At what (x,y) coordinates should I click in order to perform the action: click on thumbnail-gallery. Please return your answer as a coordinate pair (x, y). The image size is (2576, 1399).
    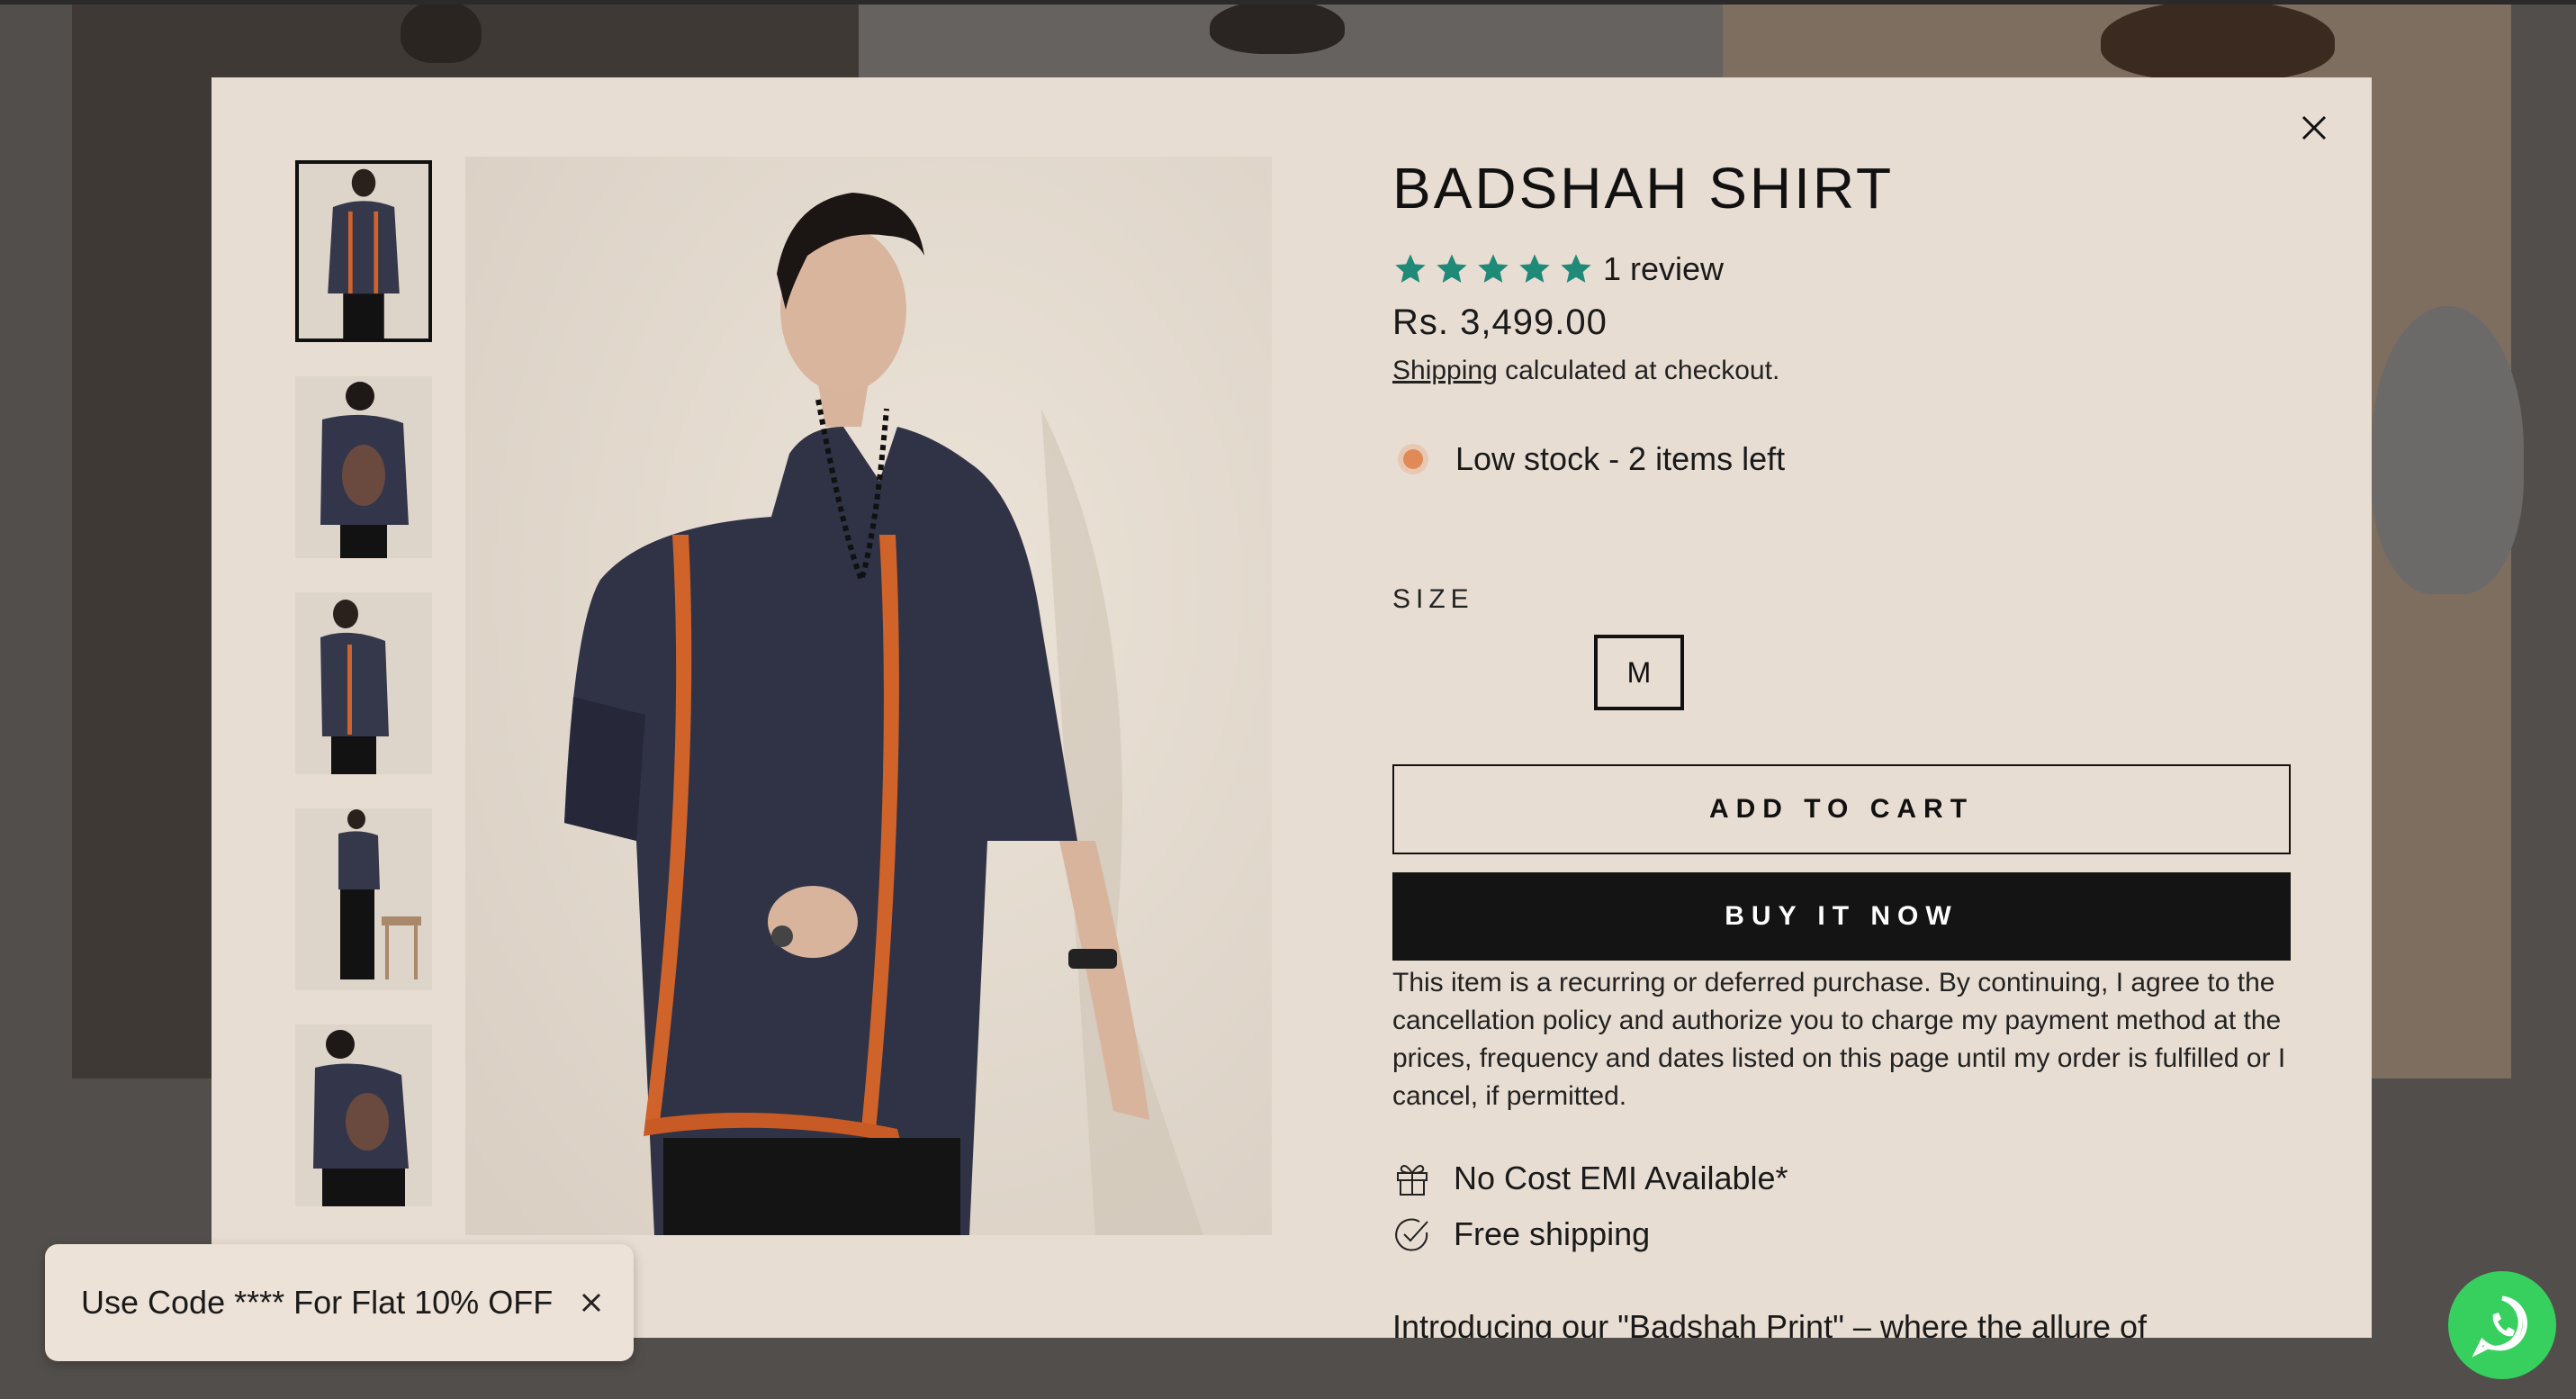
    Looking at the image, I should click on (363, 701).